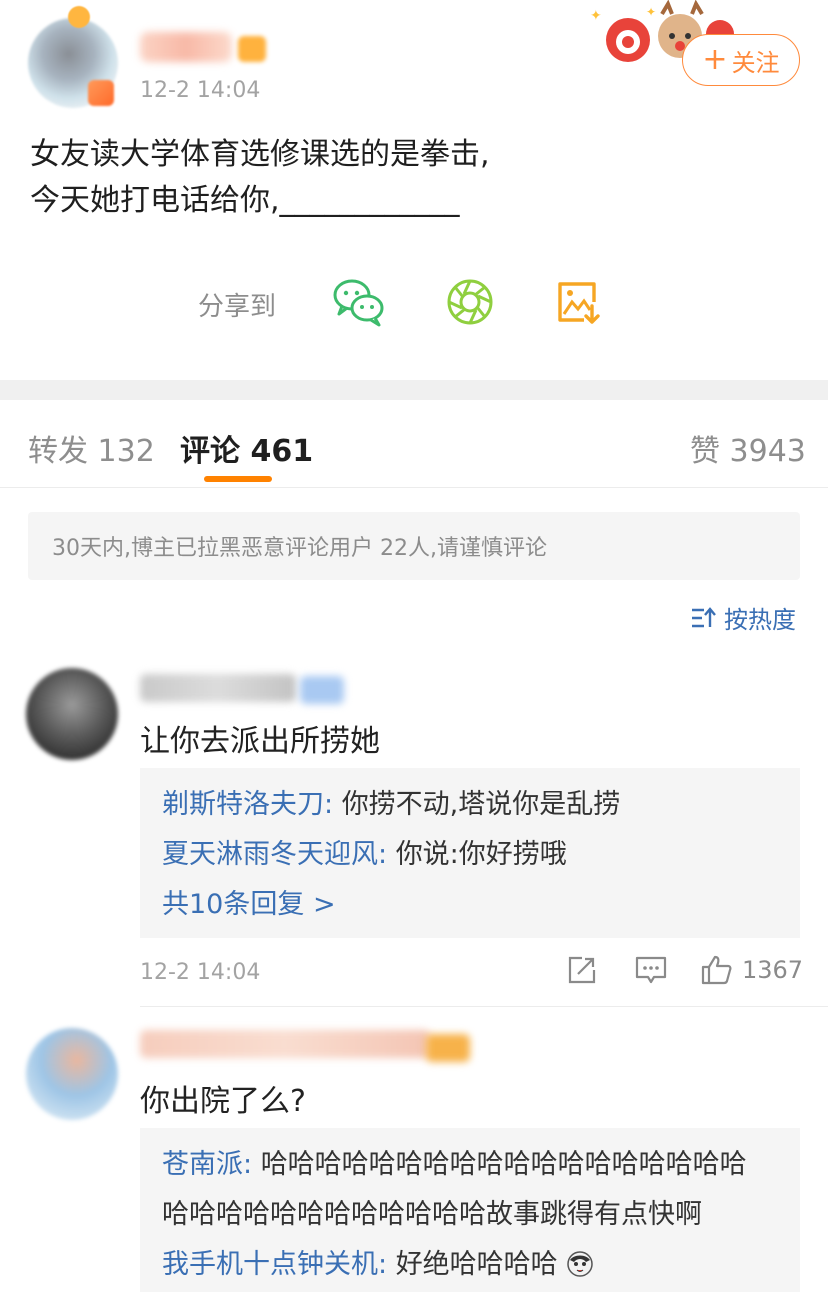 This screenshot has height=1292, width=828. I want to click on tab-like: 赞 3943, so click(748, 448).